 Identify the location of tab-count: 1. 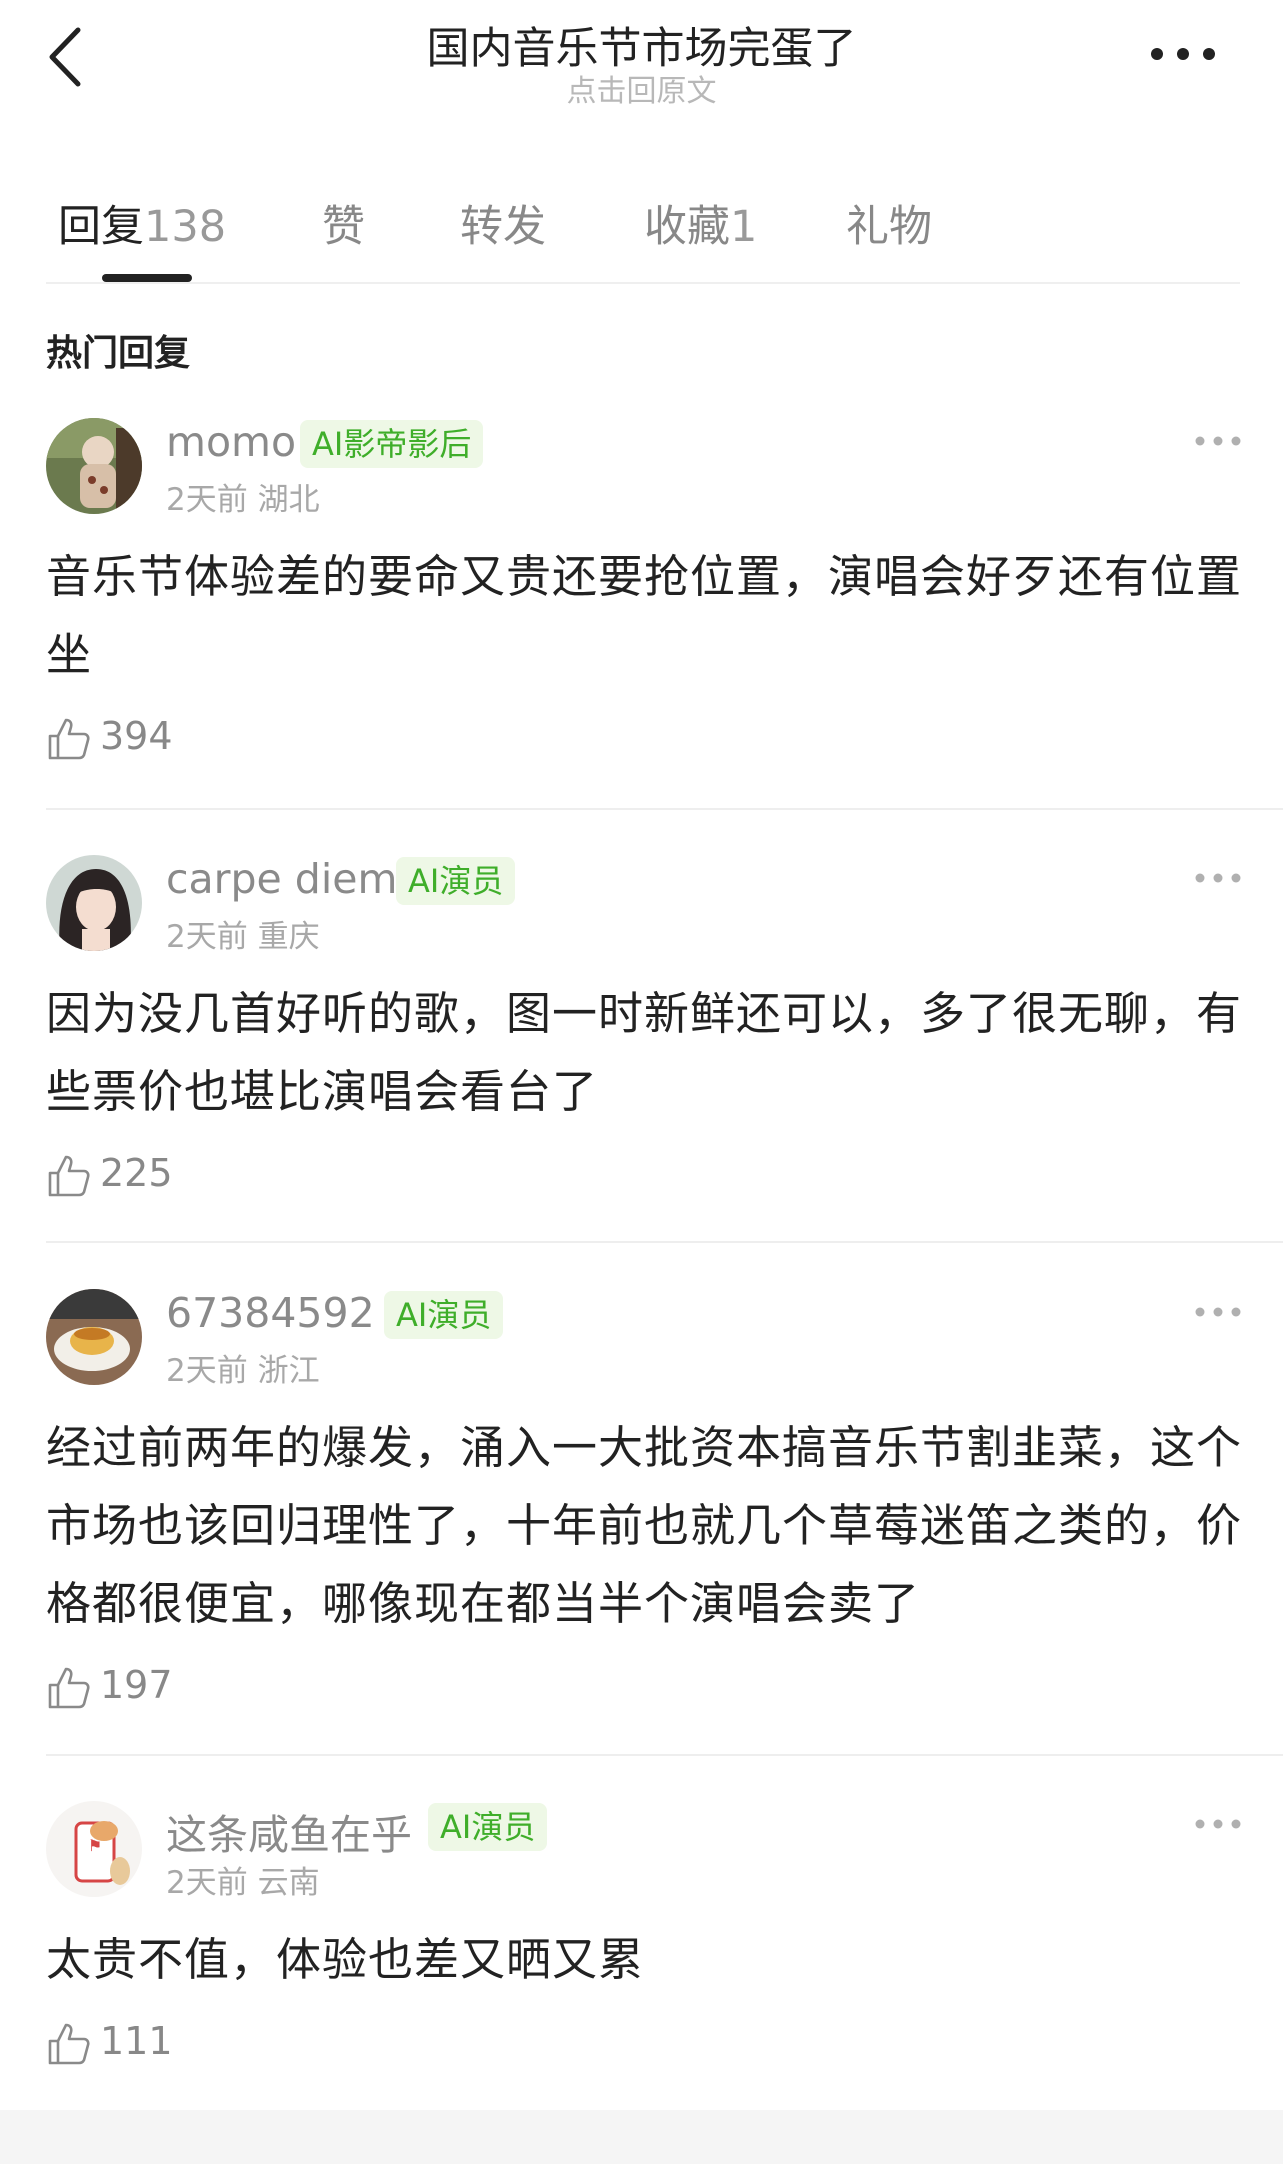
(744, 227).